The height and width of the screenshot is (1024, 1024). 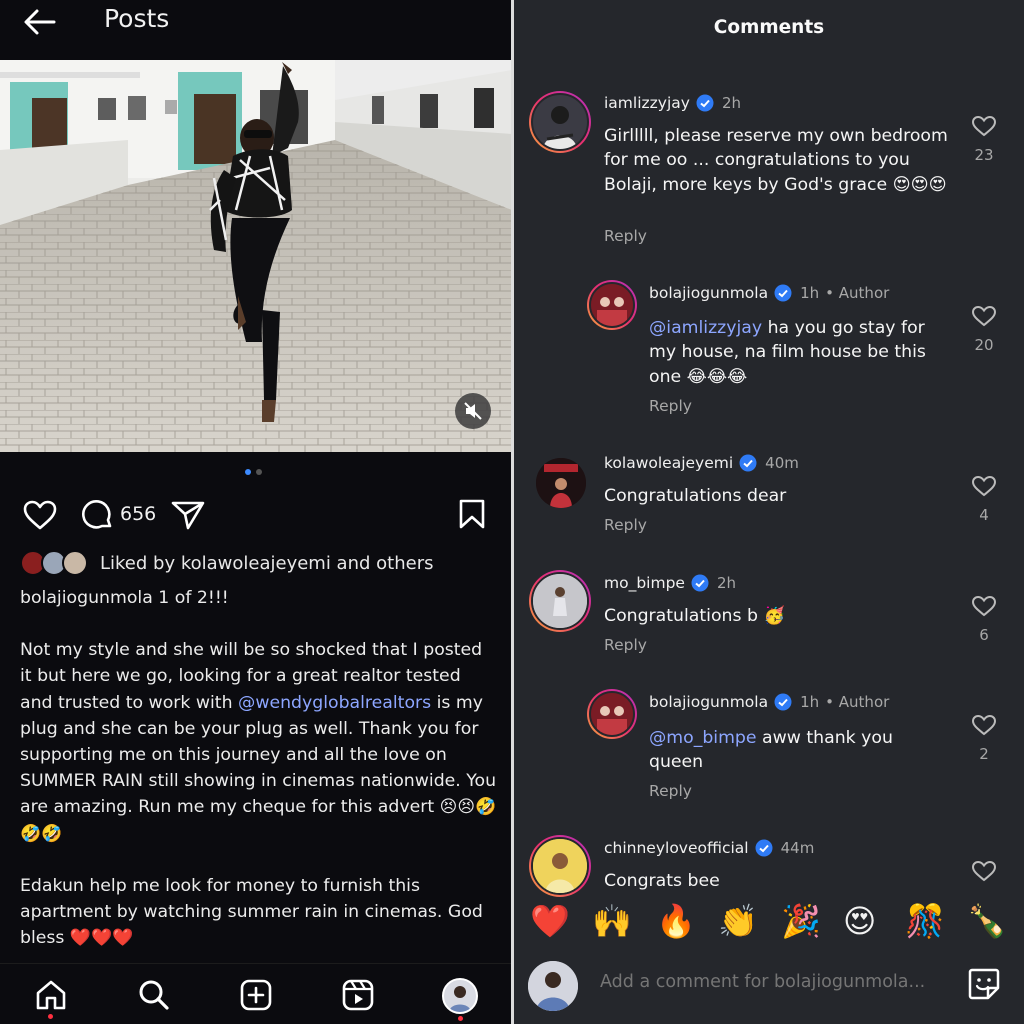 I want to click on comments-title: Comments, so click(x=769, y=27).